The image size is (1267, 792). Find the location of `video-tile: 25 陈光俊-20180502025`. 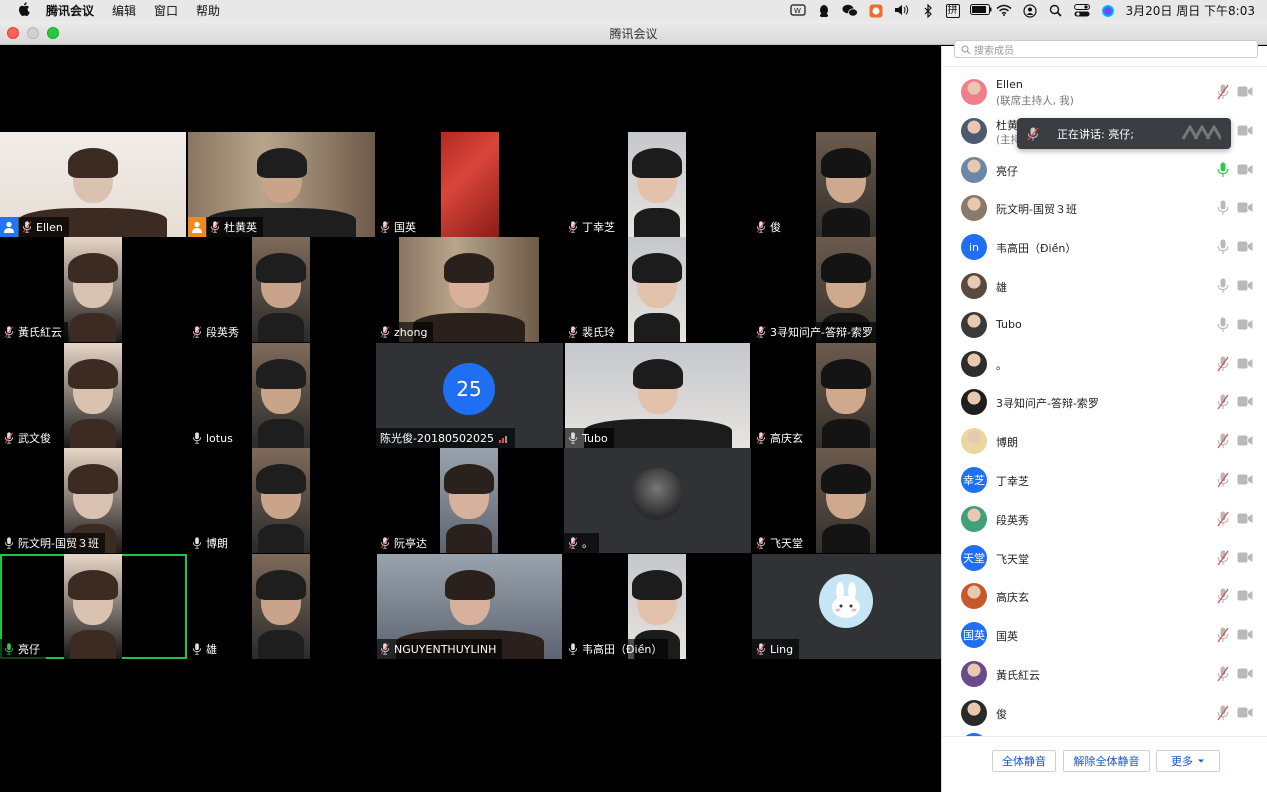

video-tile: 25 陈光俊-20180502025 is located at coordinates (469, 395).